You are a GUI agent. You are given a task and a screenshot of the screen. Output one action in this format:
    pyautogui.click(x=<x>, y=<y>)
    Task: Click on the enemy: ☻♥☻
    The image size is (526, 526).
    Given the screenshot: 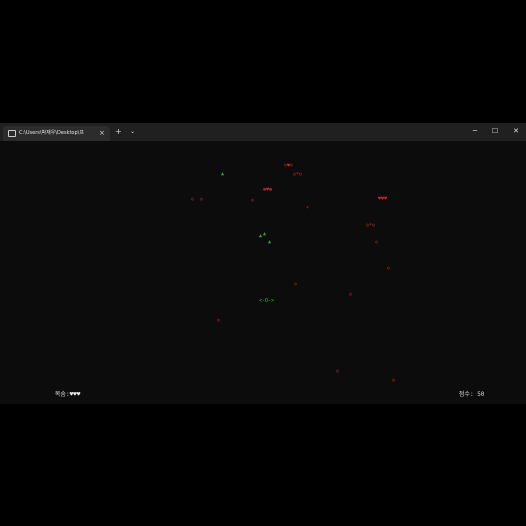 What is the action you would take?
    pyautogui.click(x=268, y=190)
    